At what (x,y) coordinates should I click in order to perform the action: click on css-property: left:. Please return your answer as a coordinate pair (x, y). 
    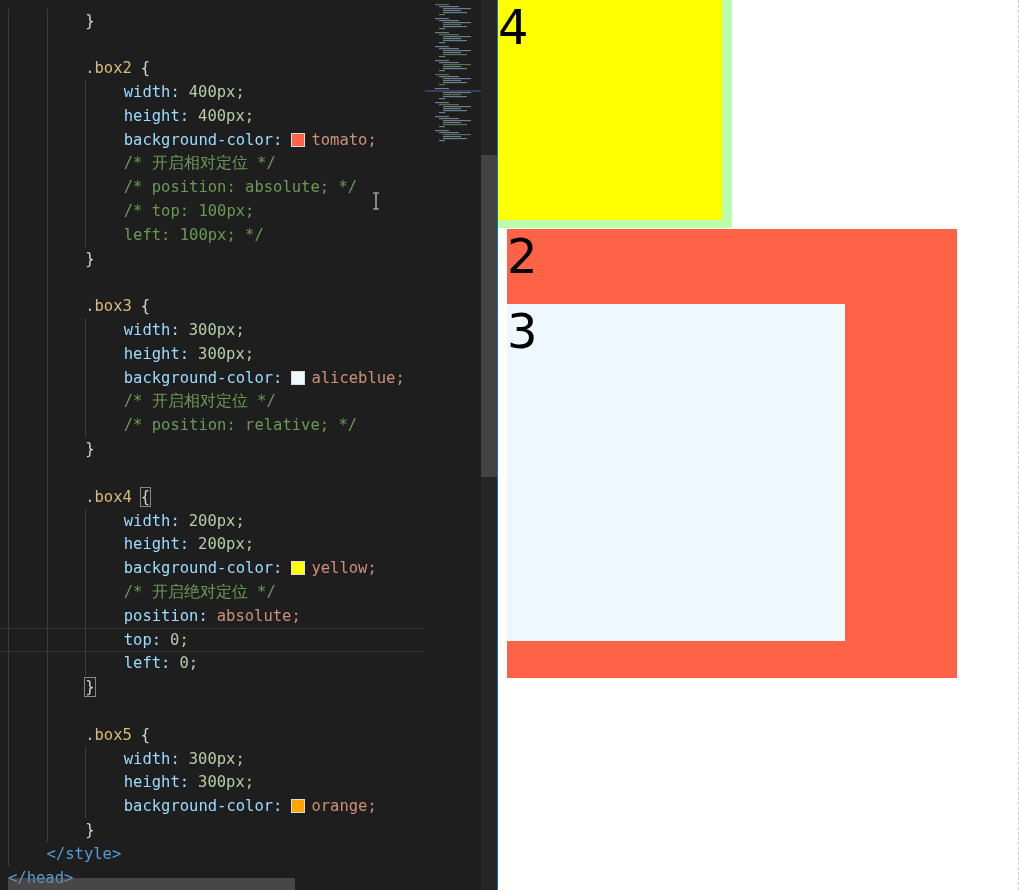
    Looking at the image, I should click on (147, 663).